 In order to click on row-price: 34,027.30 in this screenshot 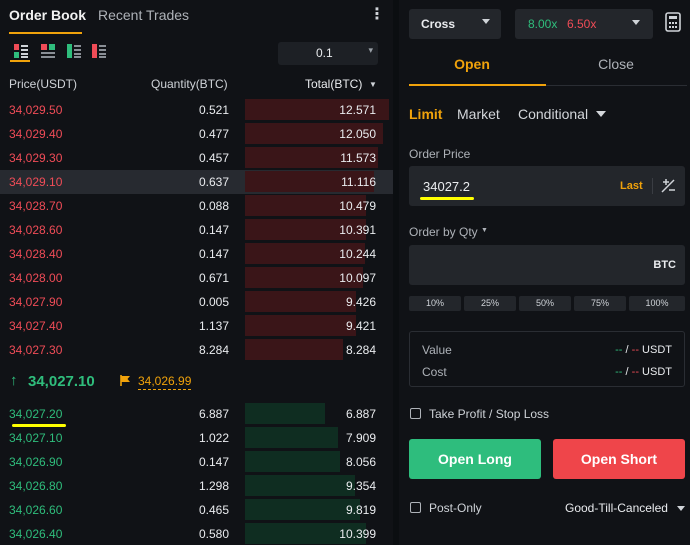, I will do `click(36, 350)`.